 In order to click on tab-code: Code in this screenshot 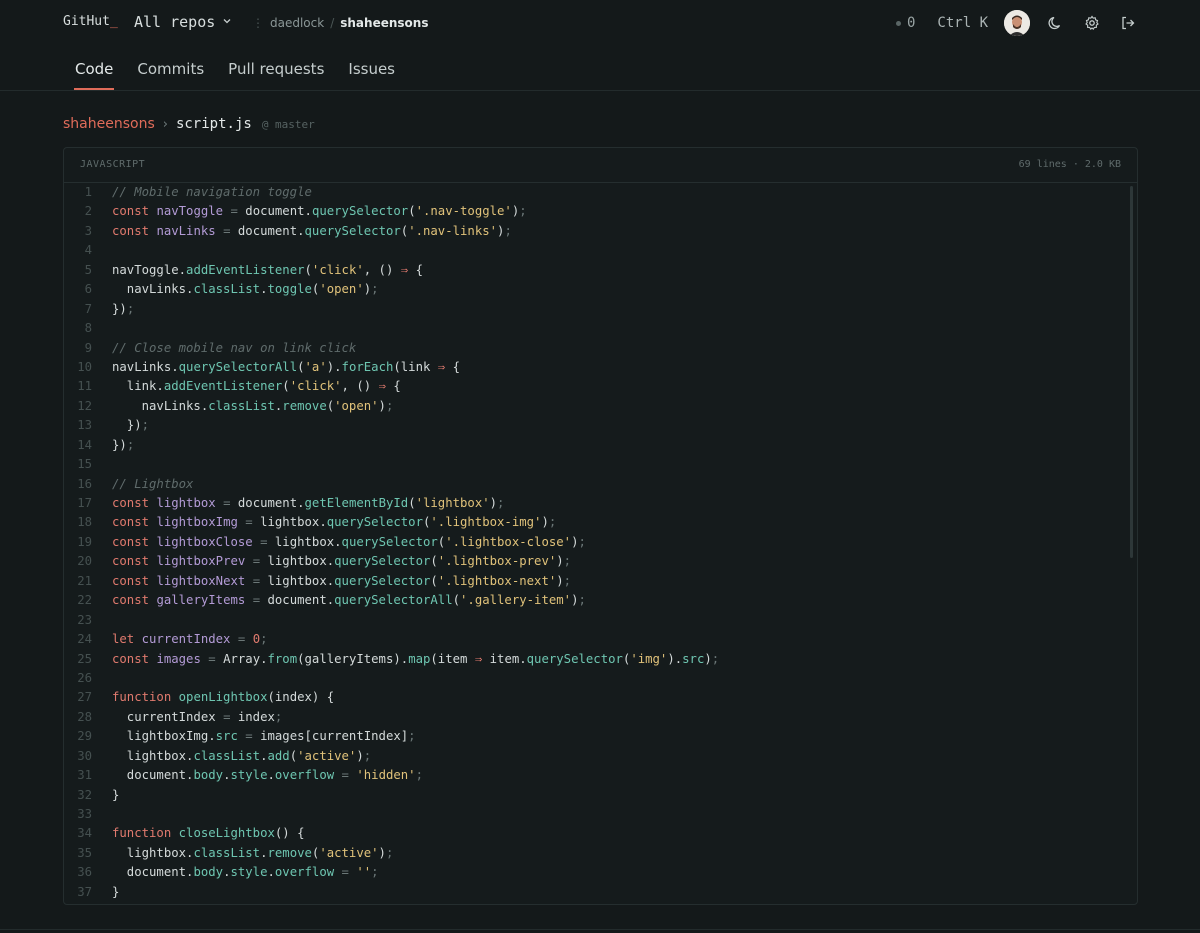, I will do `click(94, 68)`.